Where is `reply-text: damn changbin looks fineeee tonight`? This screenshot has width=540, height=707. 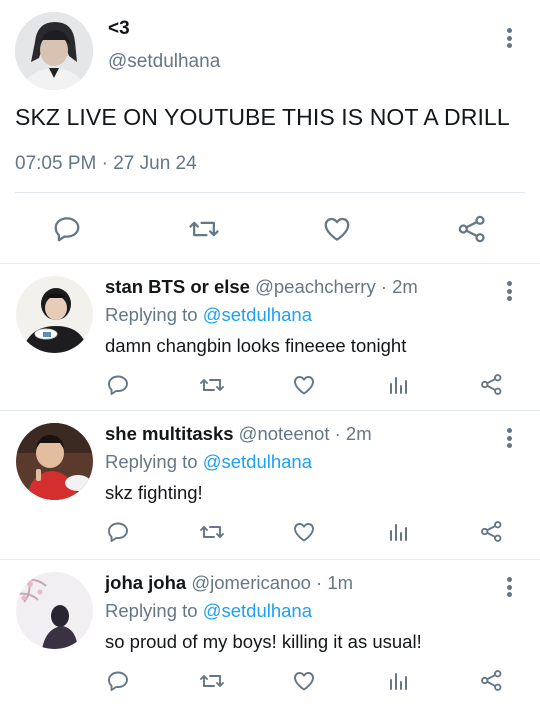 reply-text: damn changbin looks fineeee tonight is located at coordinates (256, 345).